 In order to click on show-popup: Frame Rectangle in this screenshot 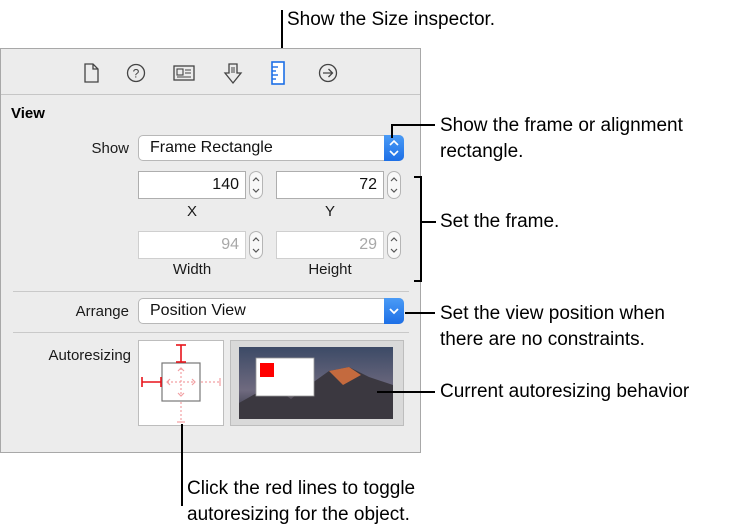, I will do `click(271, 148)`.